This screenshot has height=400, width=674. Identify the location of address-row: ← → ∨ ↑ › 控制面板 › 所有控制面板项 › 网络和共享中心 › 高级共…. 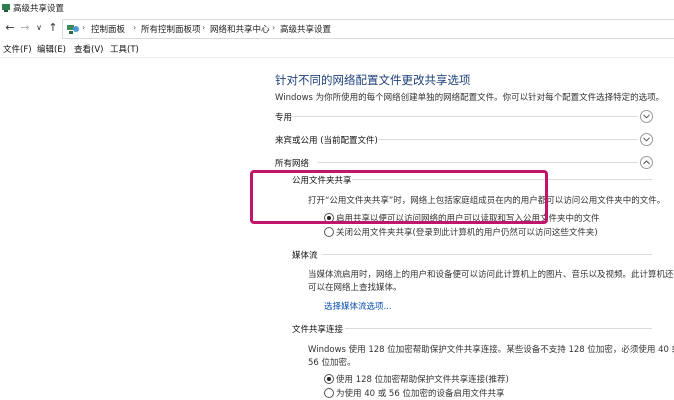
(337, 28).